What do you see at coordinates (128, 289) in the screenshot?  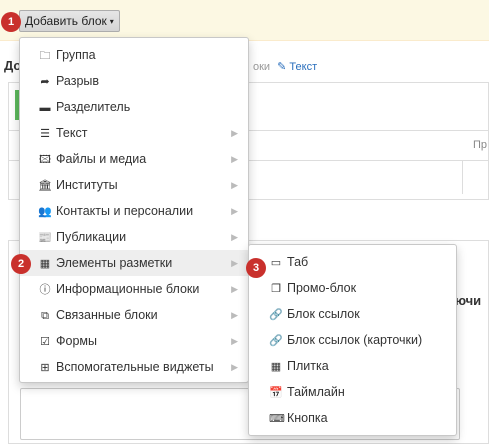 I see `menu-item-label: Информационные блоки` at bounding box center [128, 289].